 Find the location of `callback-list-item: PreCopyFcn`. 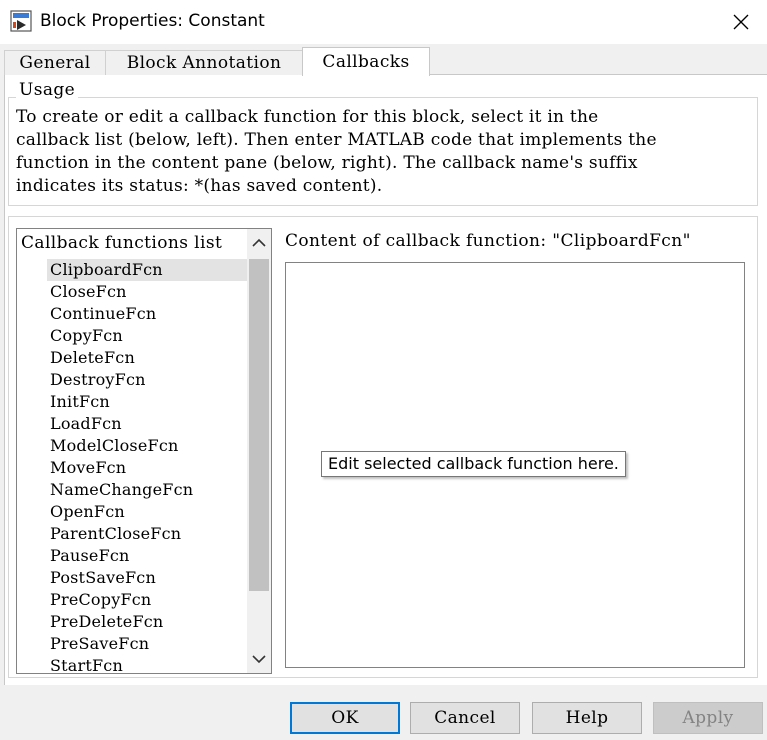

callback-list-item: PreCopyFcn is located at coordinates (147, 600).